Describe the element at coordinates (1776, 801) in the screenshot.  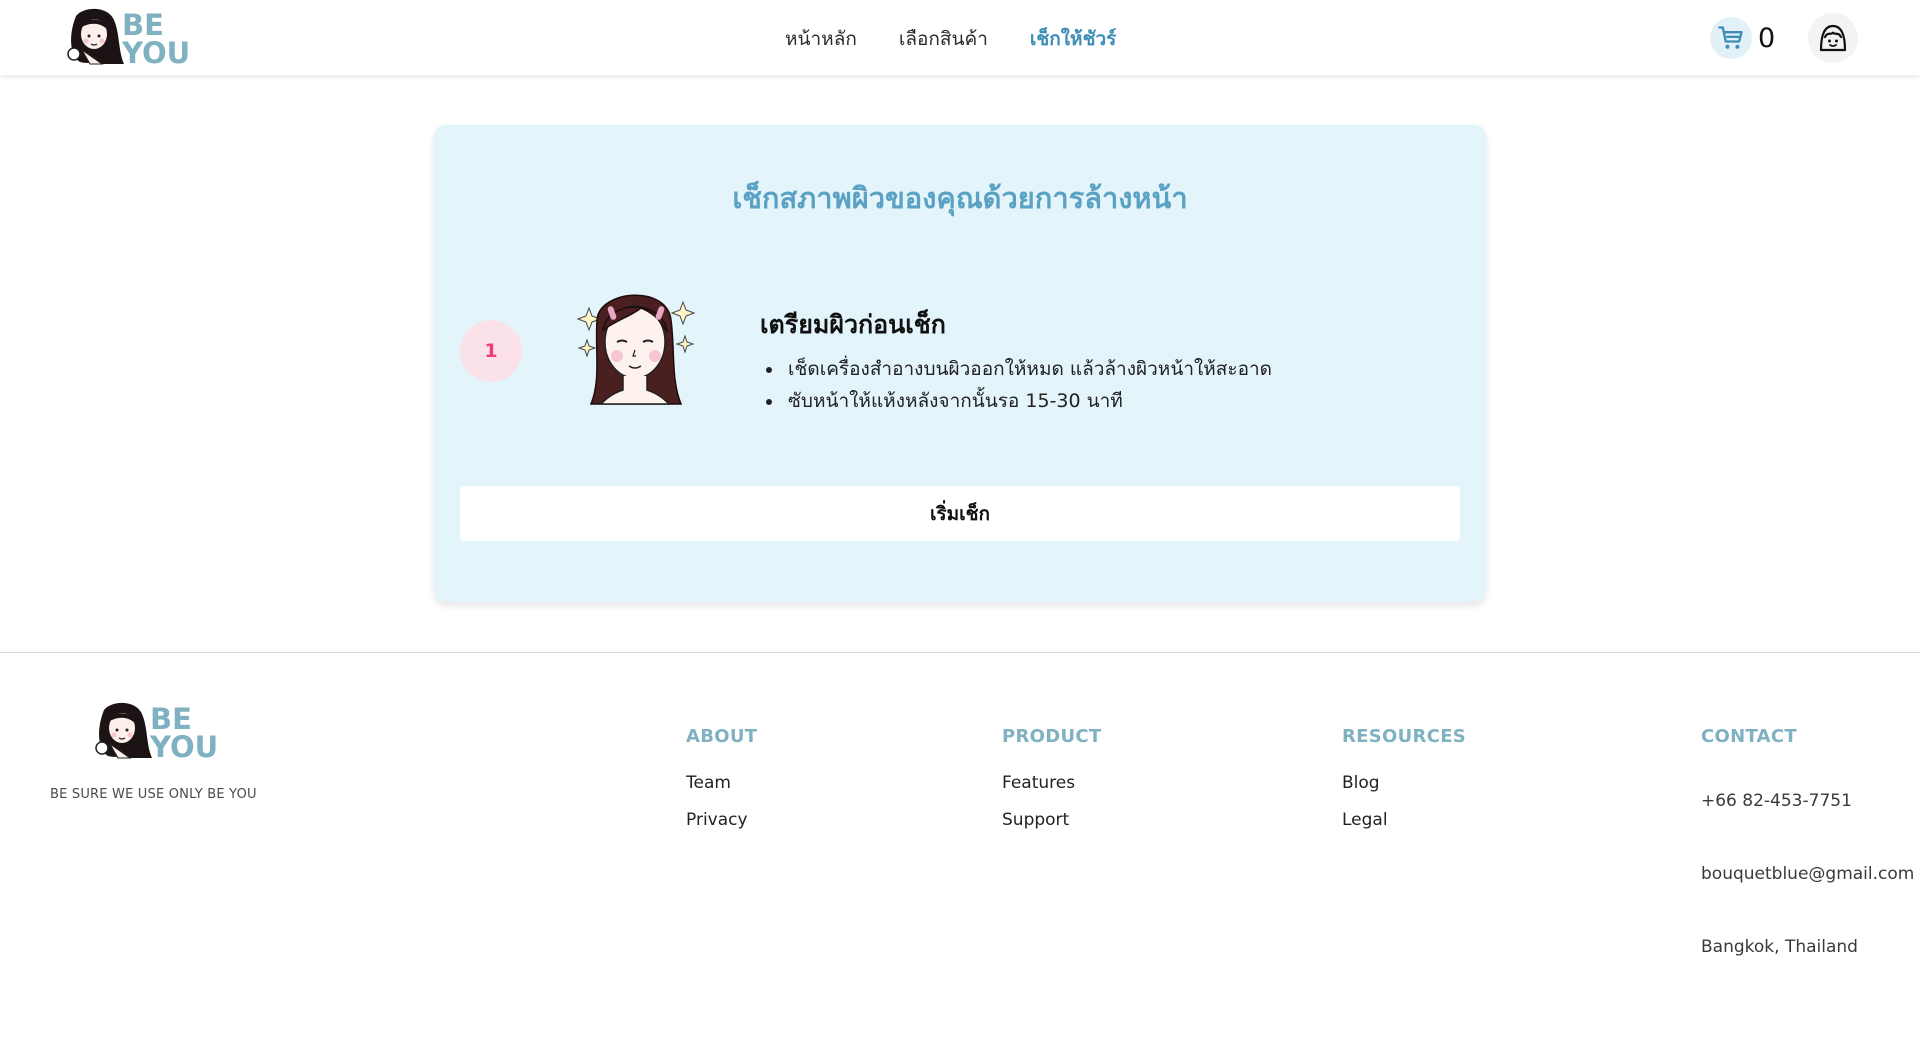
I see `contact-phone: +66 82-453-7751` at that location.